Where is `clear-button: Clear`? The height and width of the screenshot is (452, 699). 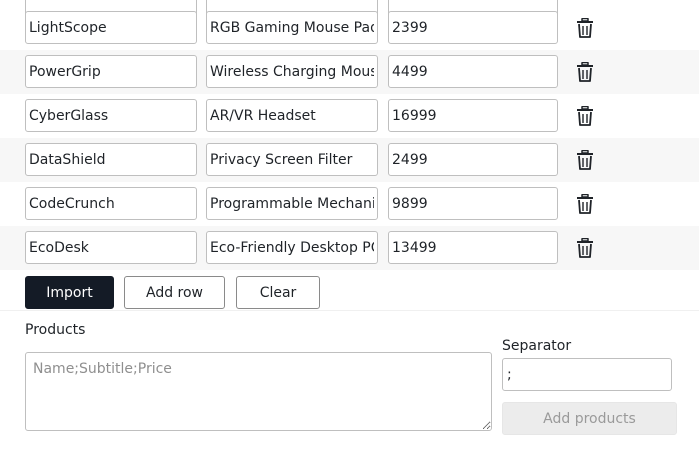 clear-button: Clear is located at coordinates (278, 292).